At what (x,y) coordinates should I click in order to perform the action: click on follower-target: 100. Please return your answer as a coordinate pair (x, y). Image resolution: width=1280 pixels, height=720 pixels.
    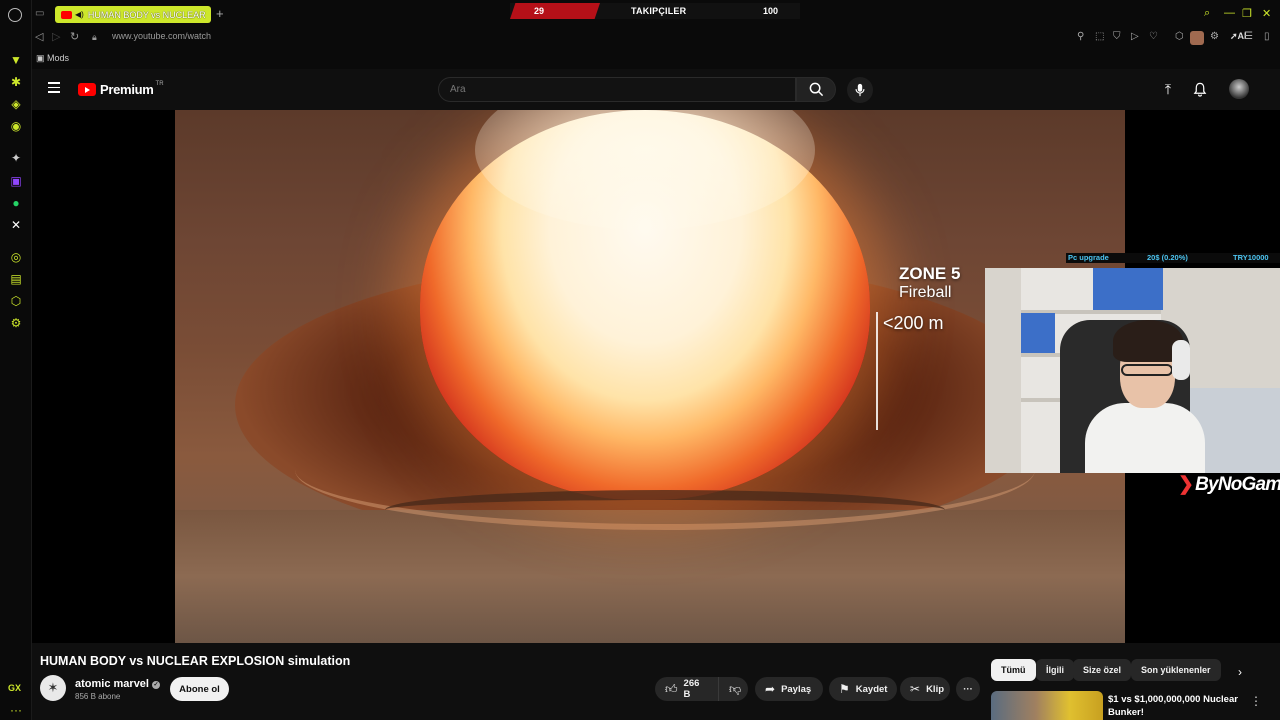
    Looking at the image, I should click on (771, 11).